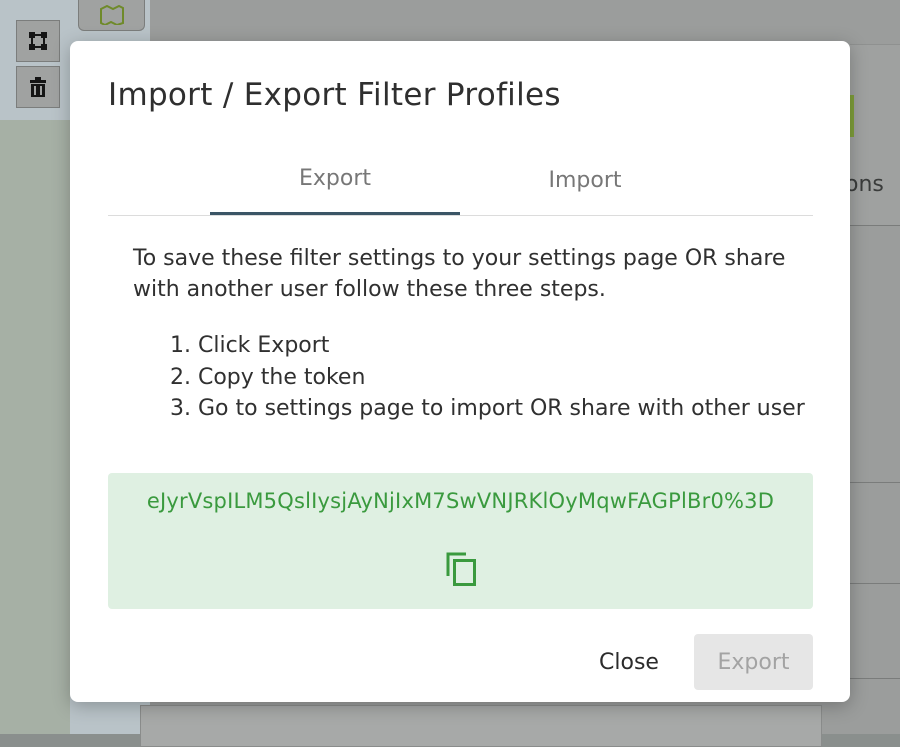 Image resolution: width=900 pixels, height=747 pixels. I want to click on background-footer-card, so click(481, 726).